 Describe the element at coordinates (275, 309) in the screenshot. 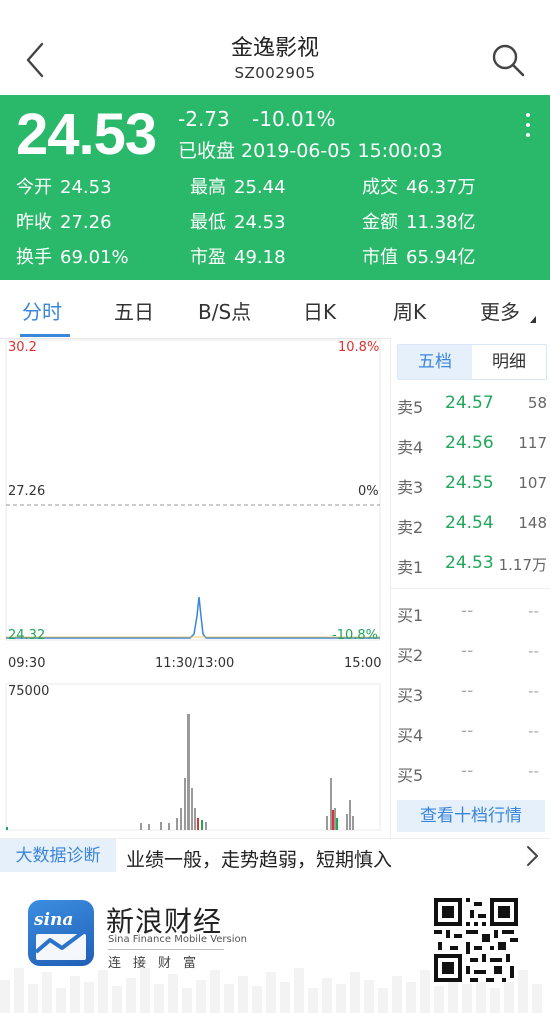

I see `chart-tabs: 分时 五日 B/S点 日K 周K 更多` at that location.